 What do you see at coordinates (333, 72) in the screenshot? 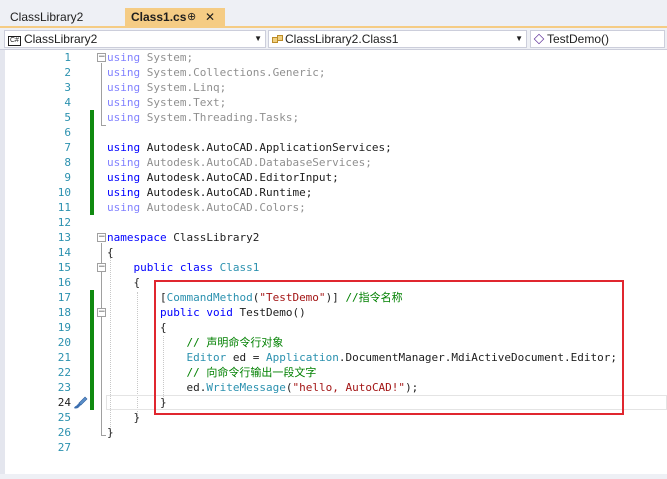
I see `code-line-2: 2 using System.Collections.Generic;` at bounding box center [333, 72].